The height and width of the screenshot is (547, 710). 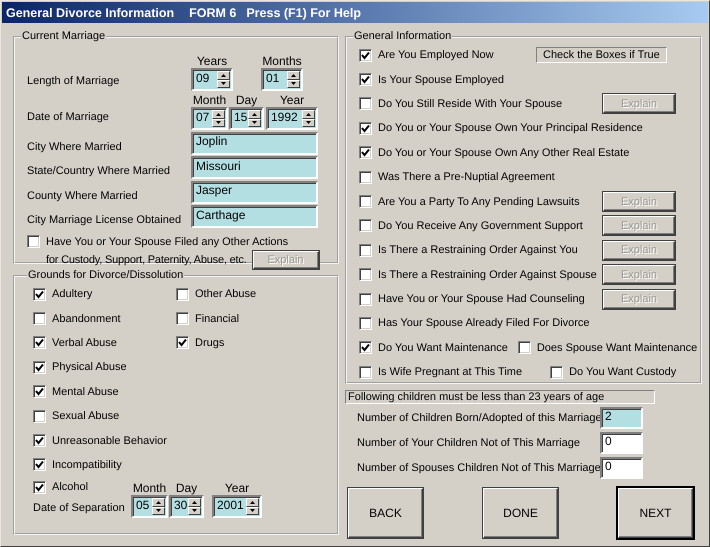 What do you see at coordinates (212, 79) in the screenshot?
I see `spinner-field: 09` at bounding box center [212, 79].